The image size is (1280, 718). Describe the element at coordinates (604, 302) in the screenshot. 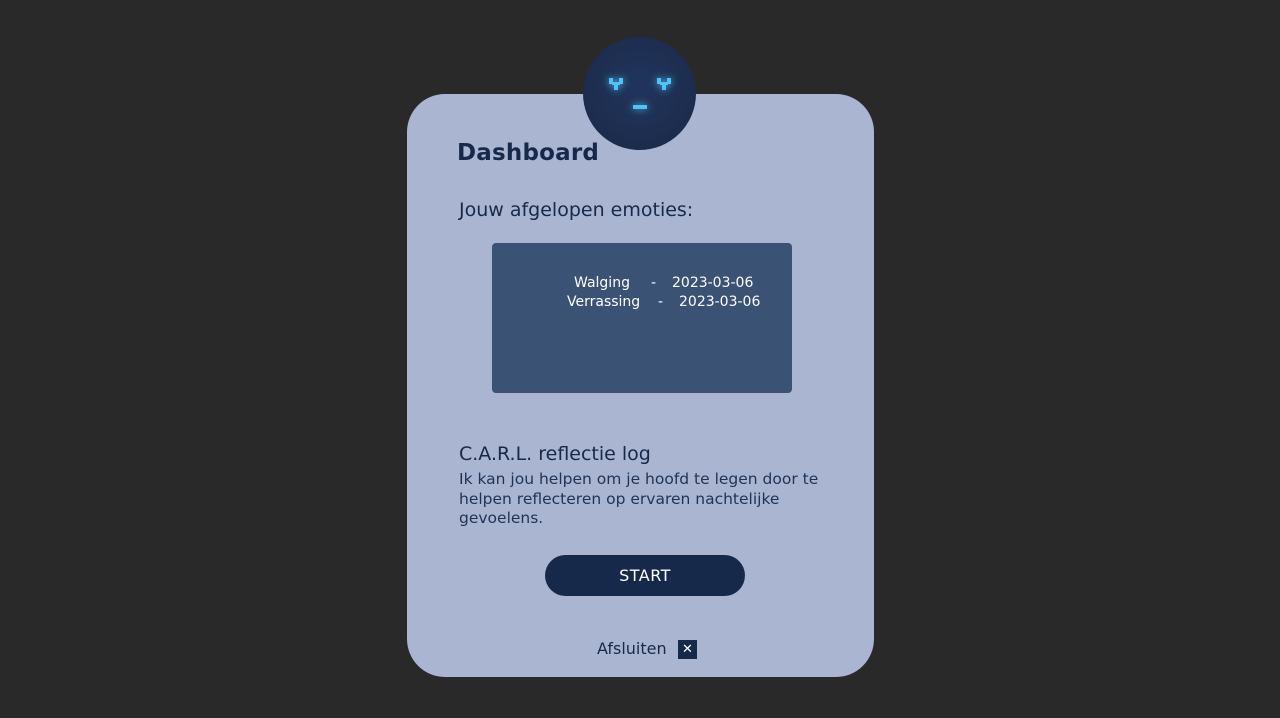

I see `emotion-name: Verrassing` at that location.